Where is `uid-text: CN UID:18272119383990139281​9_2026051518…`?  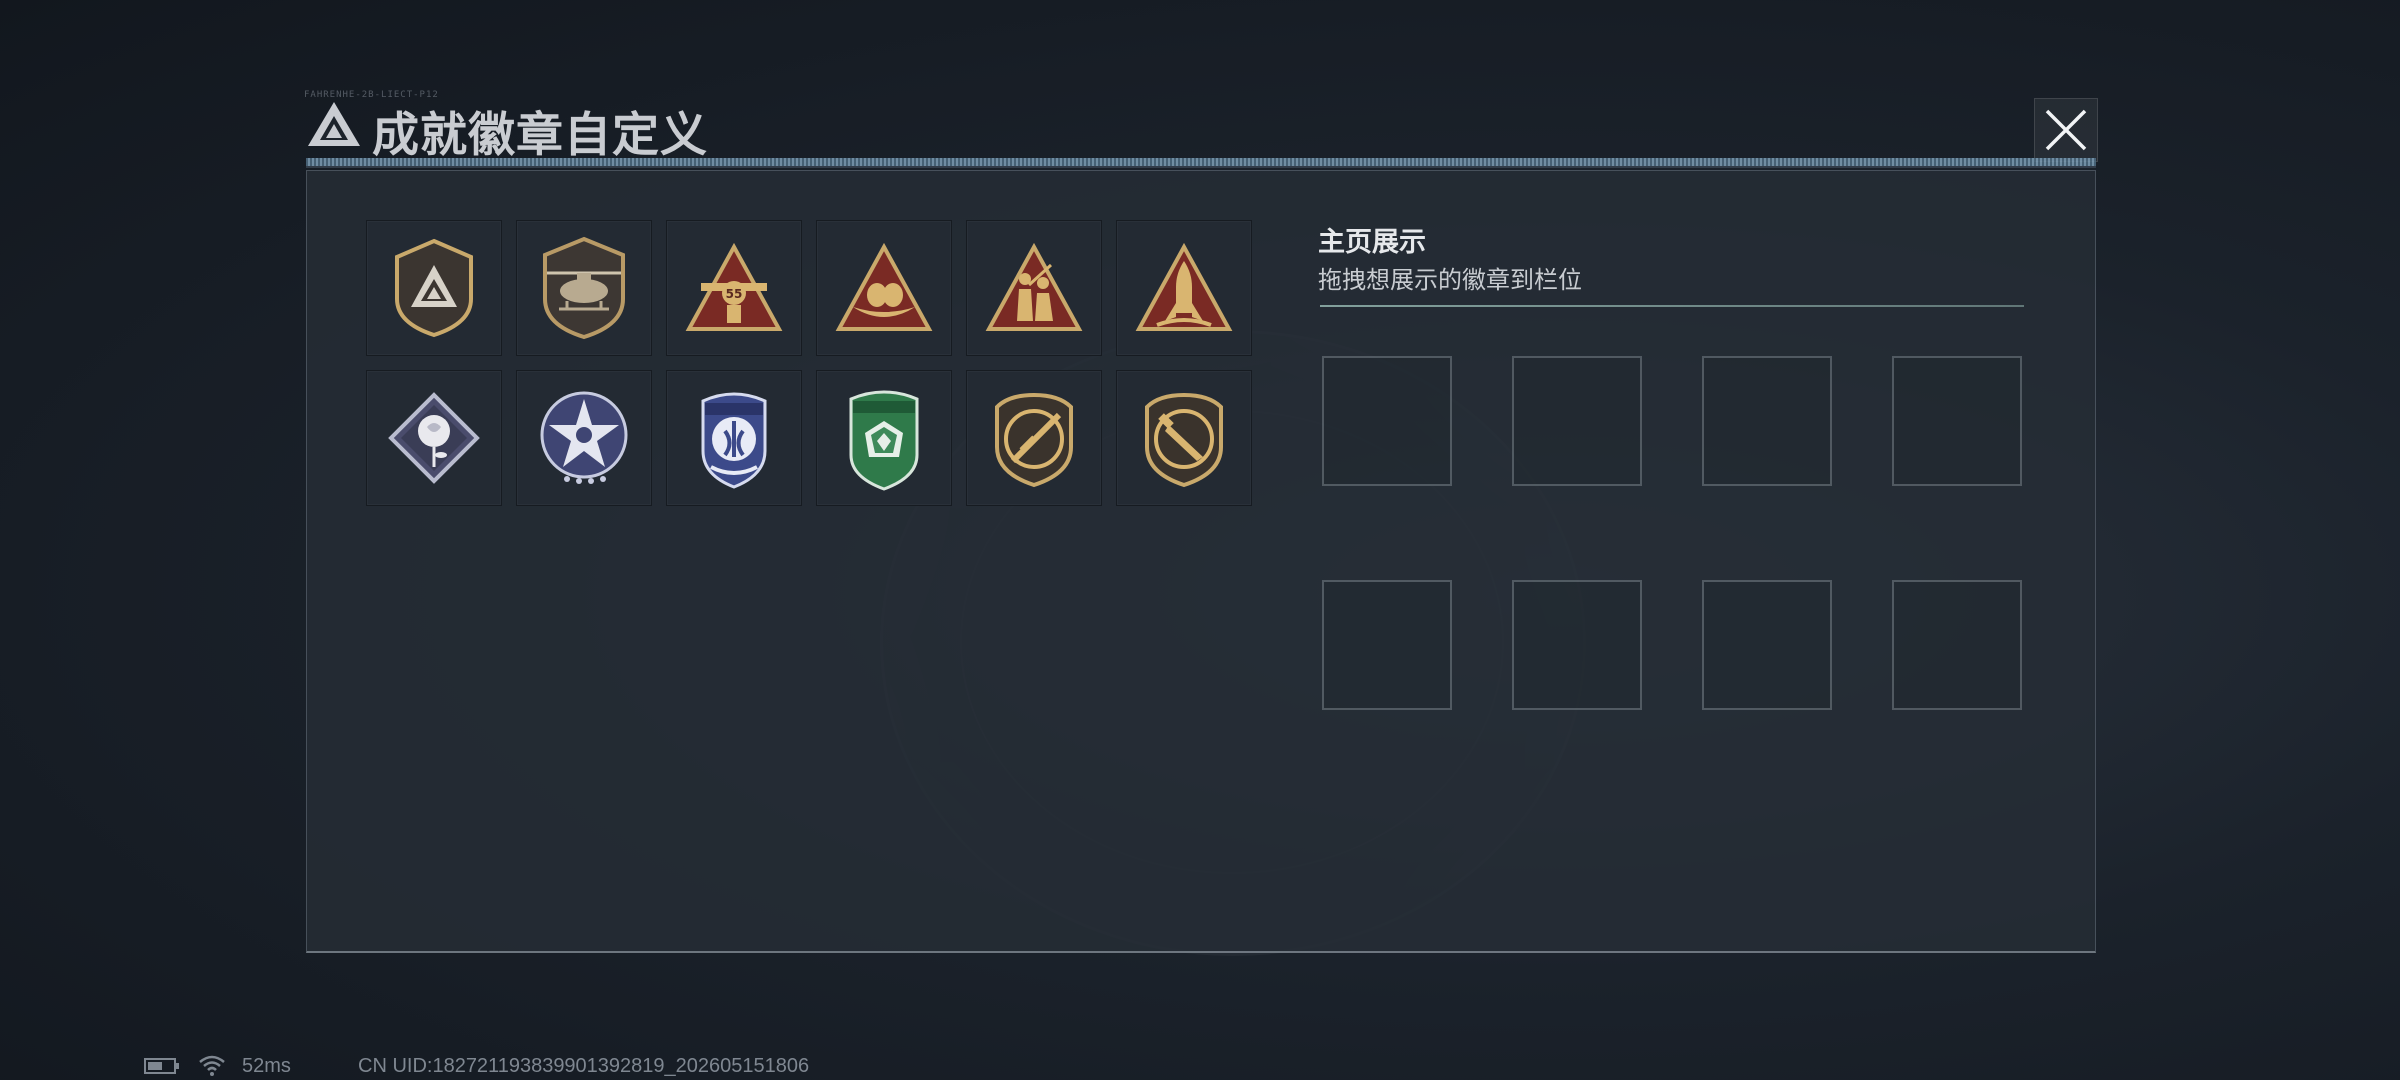
uid-text: CN UID:18272119383990139281​9_2026051518… is located at coordinates (584, 1066).